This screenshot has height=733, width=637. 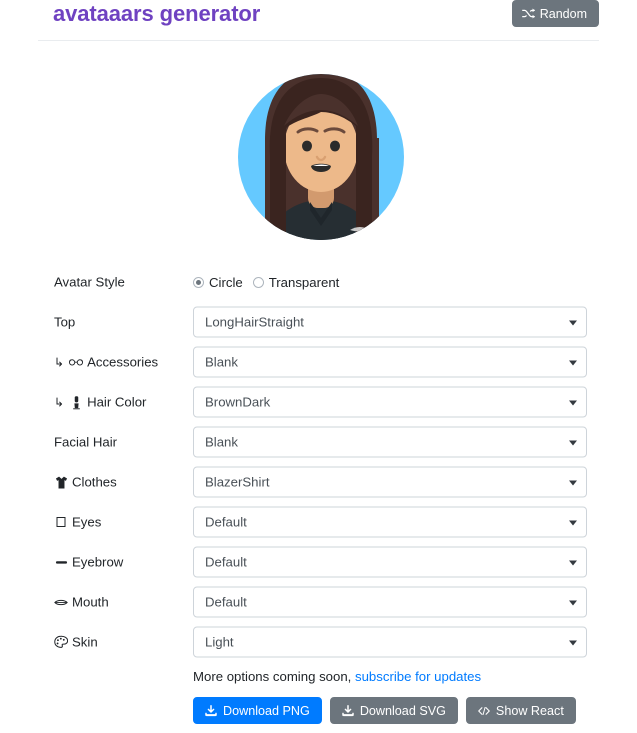 I want to click on subscribe-link: subscribe for updates, so click(x=418, y=676).